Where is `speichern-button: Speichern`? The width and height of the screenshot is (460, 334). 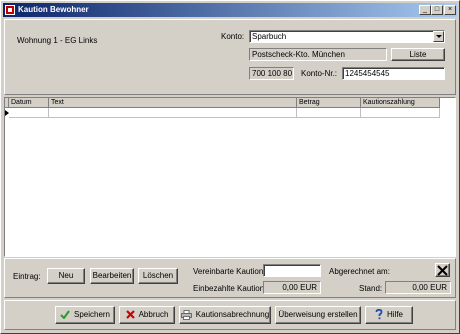
speichern-button: Speichern is located at coordinates (85, 315).